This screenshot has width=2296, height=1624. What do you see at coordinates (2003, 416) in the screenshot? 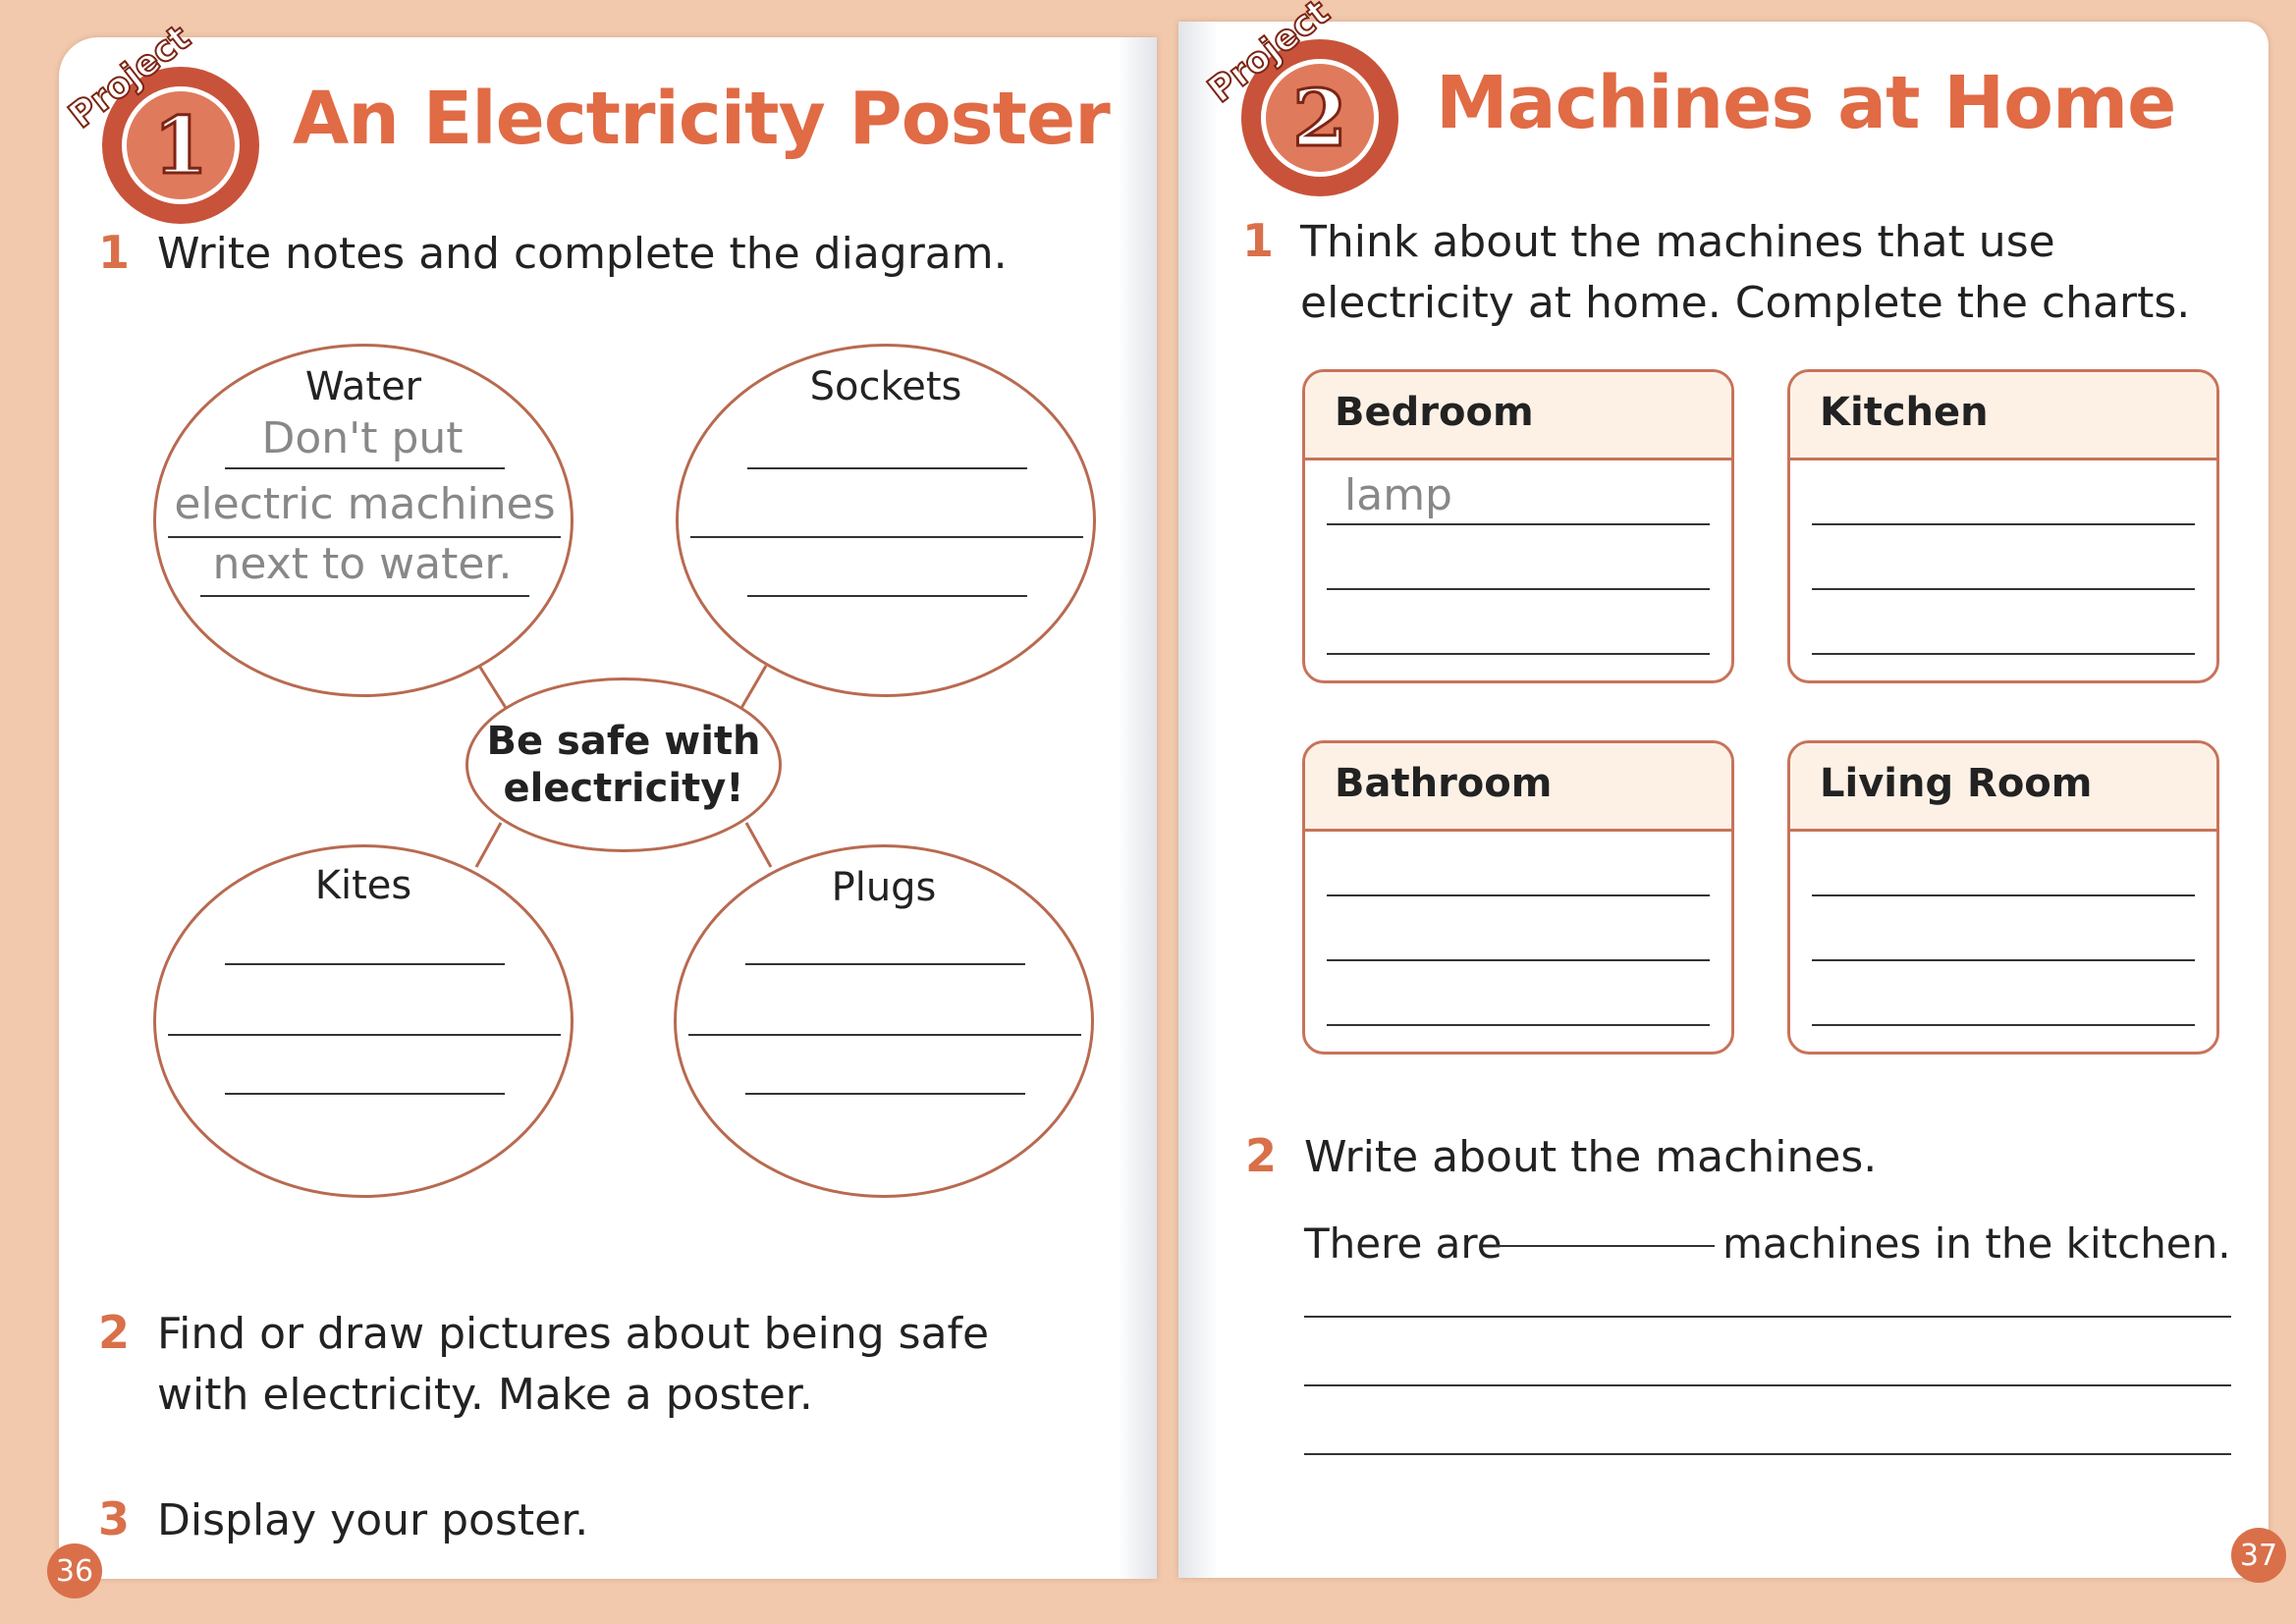
I see `chart-title: Kitchen` at bounding box center [2003, 416].